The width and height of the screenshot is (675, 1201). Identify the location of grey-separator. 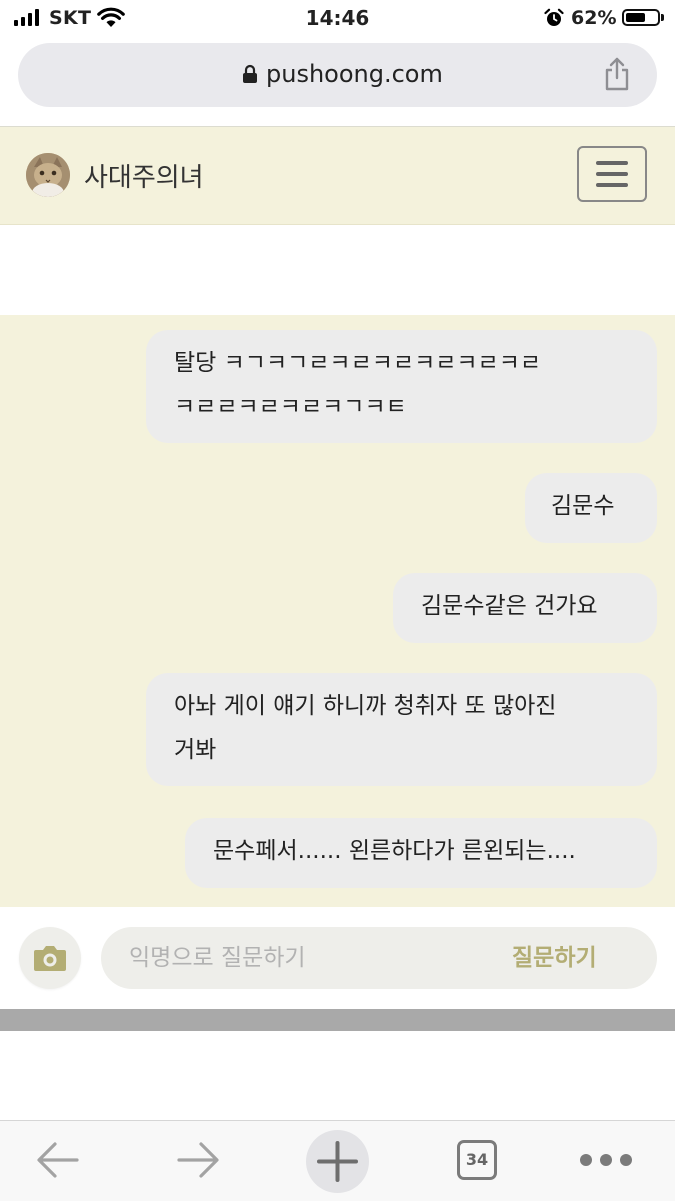
(337, 1020).